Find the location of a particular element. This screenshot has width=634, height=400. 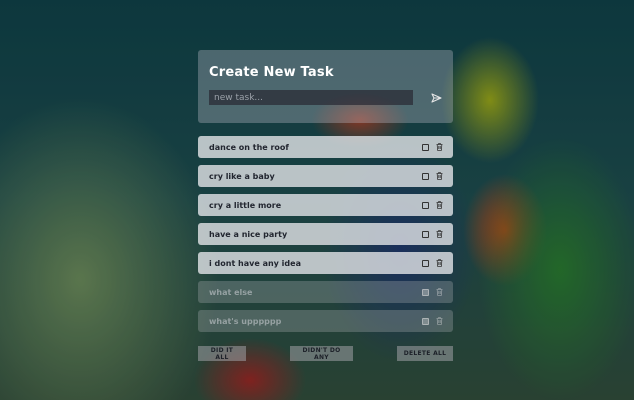

send-button is located at coordinates (436, 98).